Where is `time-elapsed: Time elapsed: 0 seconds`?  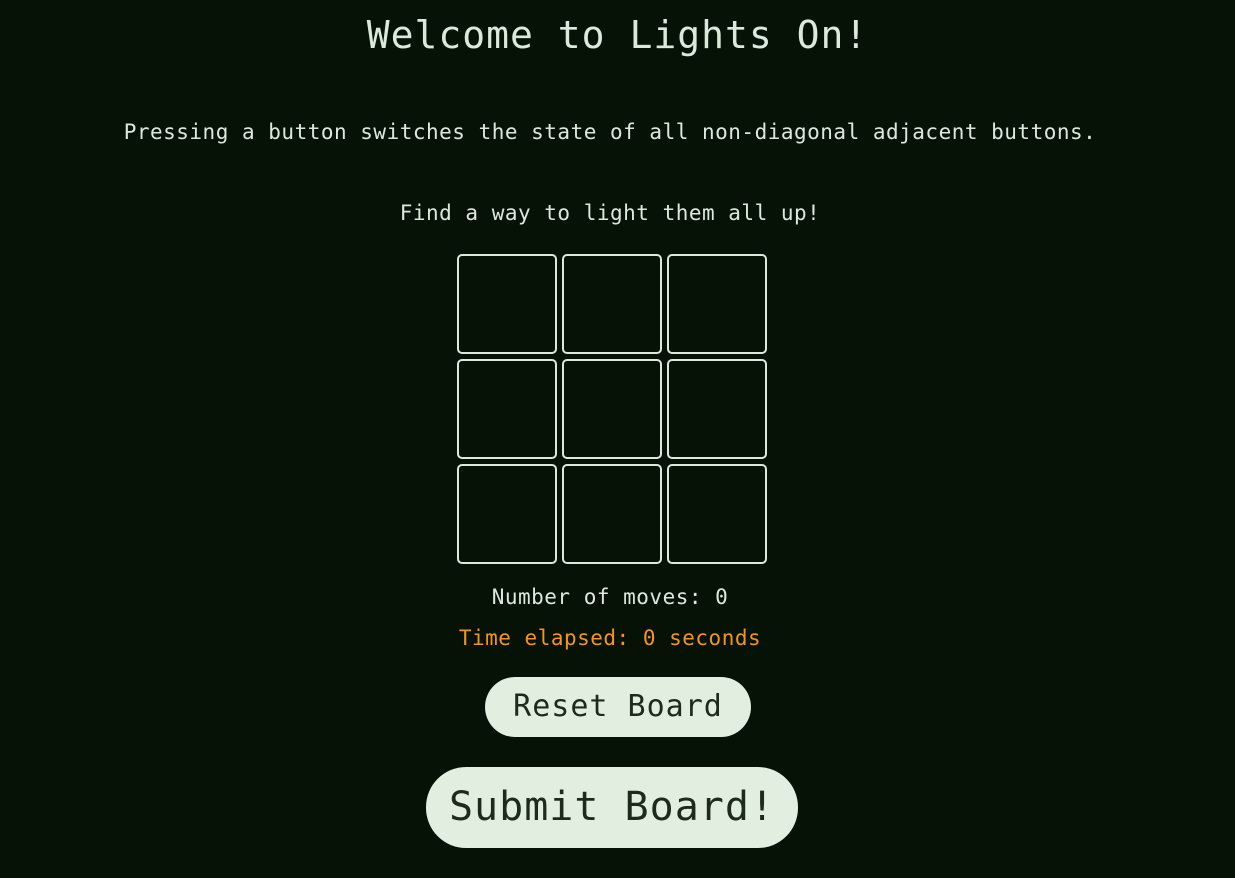 time-elapsed: Time elapsed: 0 seconds is located at coordinates (610, 638).